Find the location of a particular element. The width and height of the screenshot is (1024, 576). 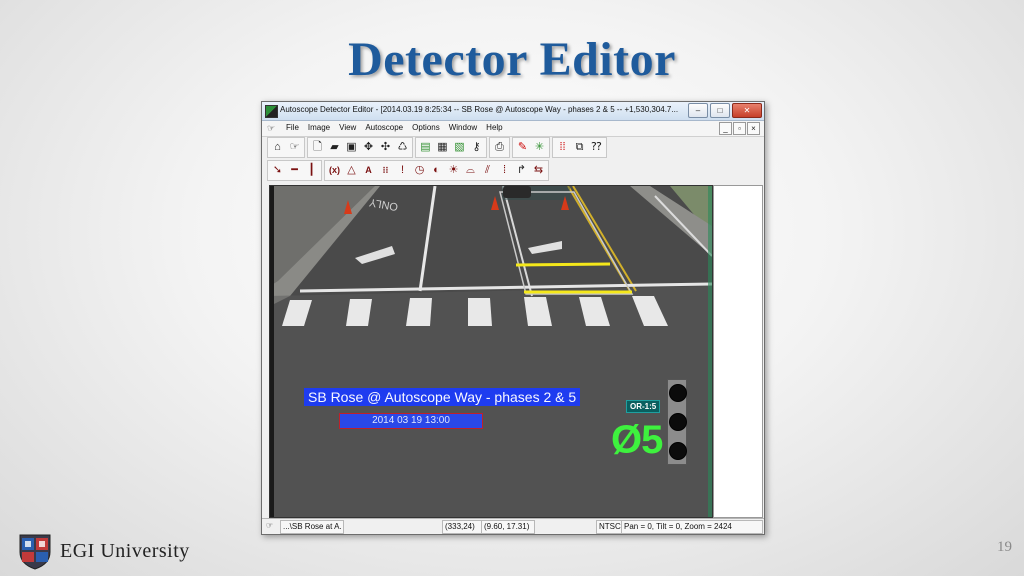

red-dots-icon: ⁞⁞ is located at coordinates (562, 147).